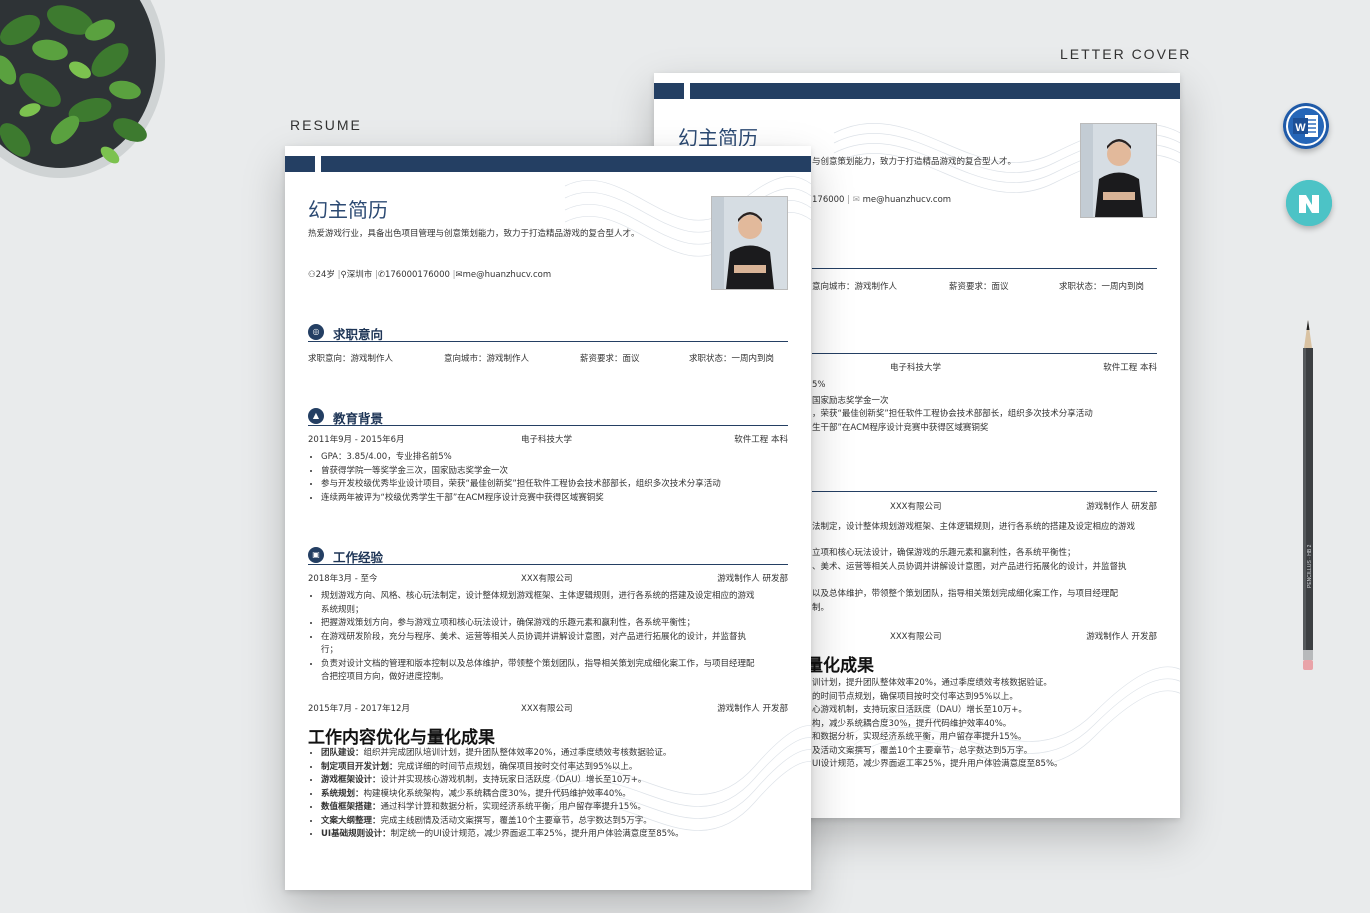 The width and height of the screenshot is (1370, 913). I want to click on cover-intent-status: 求职状态：一周内到岗, so click(1102, 287).